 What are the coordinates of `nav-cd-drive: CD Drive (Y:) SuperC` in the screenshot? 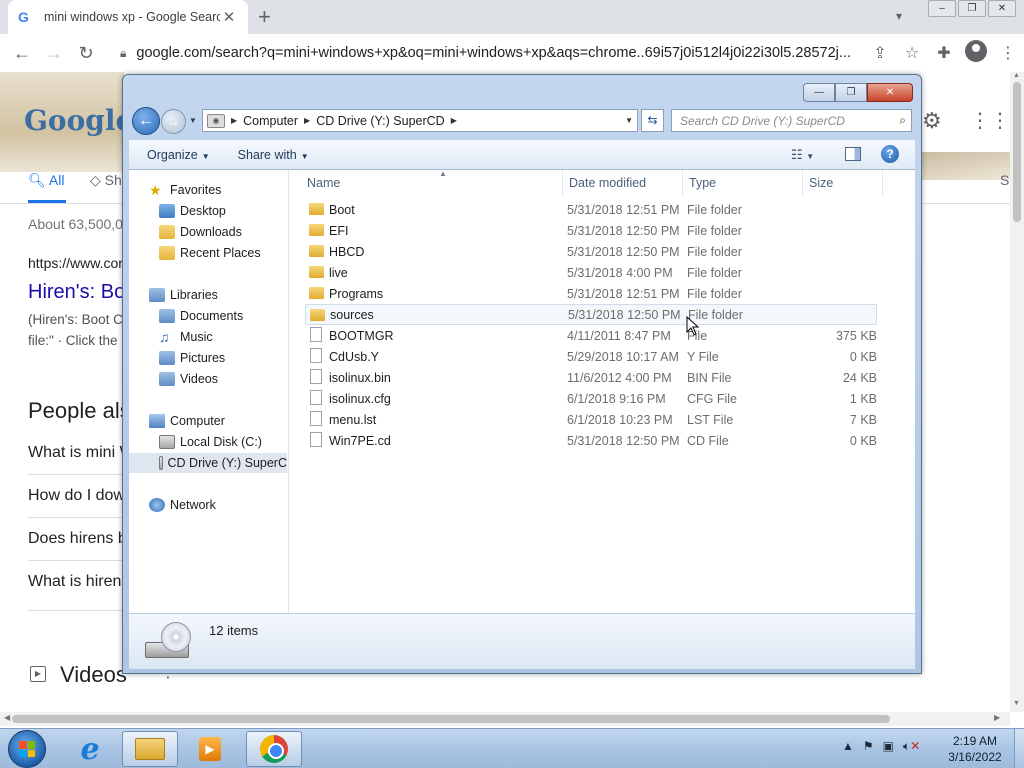 It's located at (208, 463).